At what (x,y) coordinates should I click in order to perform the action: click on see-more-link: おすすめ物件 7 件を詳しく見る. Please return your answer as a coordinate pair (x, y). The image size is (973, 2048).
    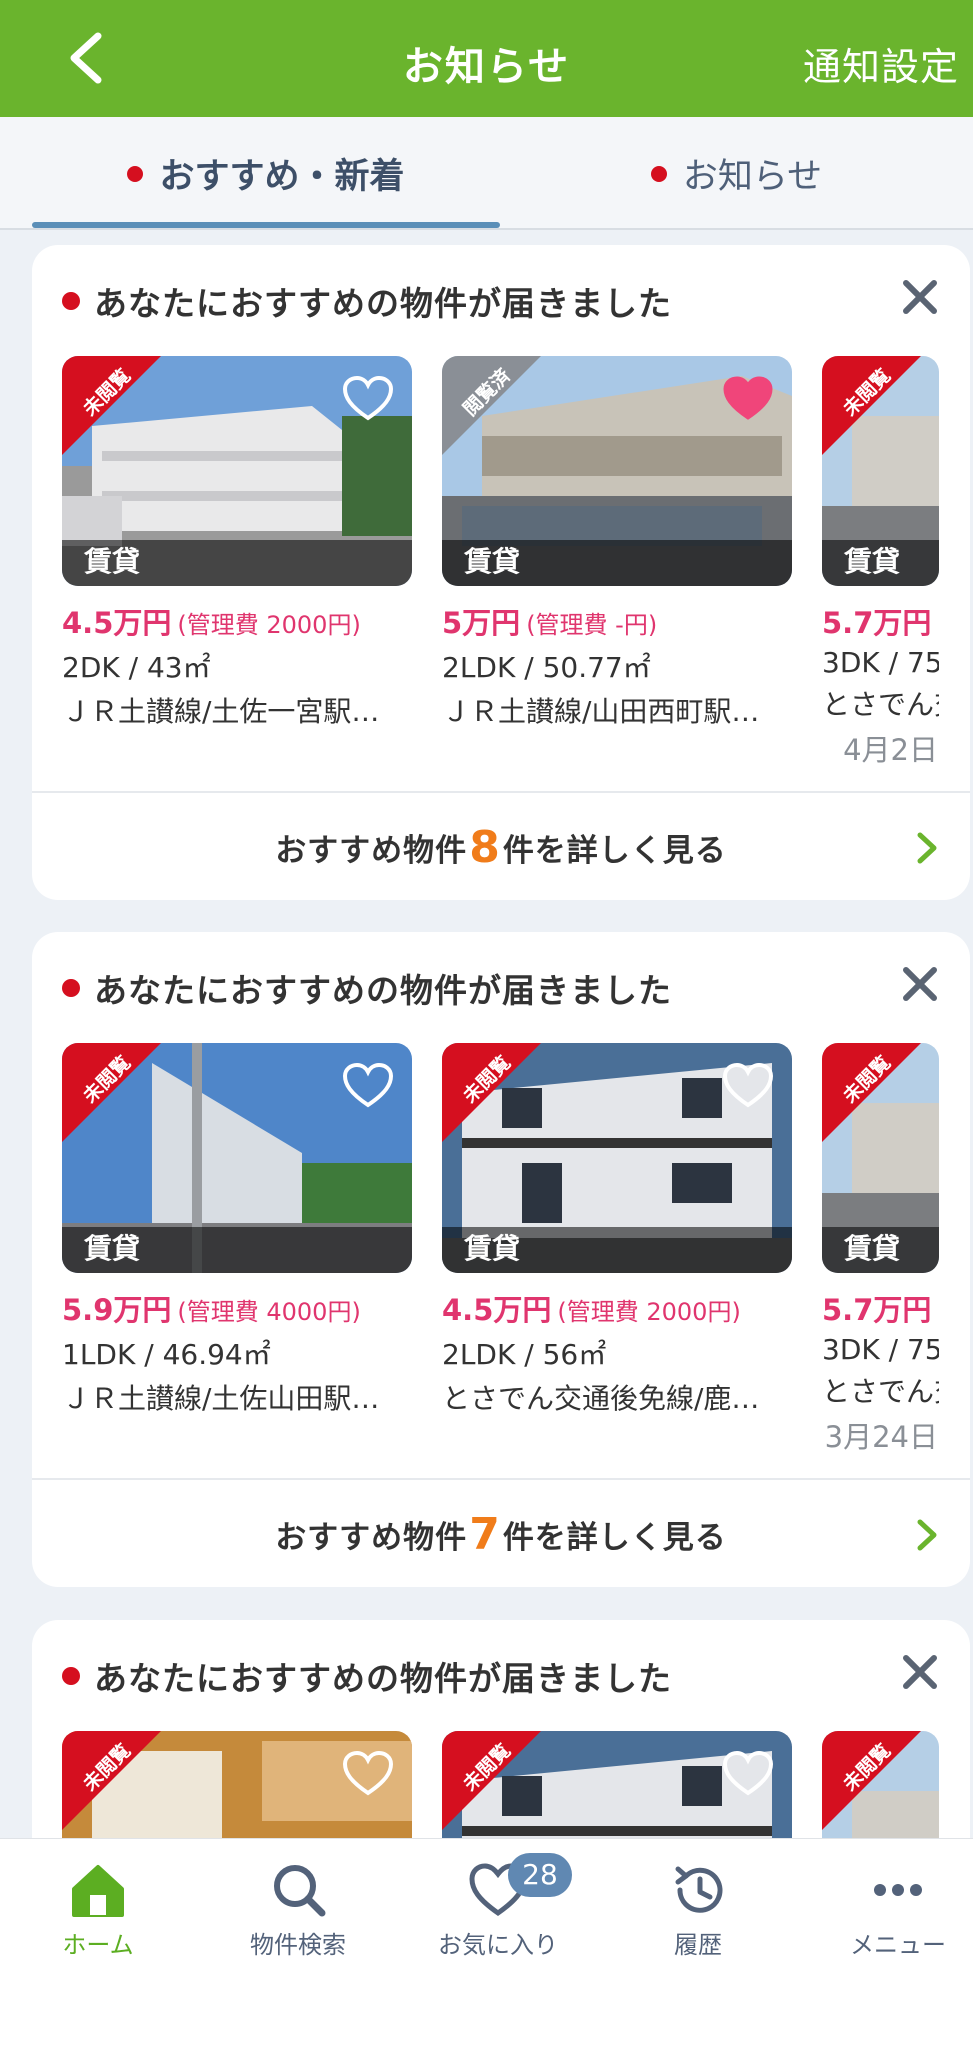
    Looking at the image, I should click on (501, 1533).